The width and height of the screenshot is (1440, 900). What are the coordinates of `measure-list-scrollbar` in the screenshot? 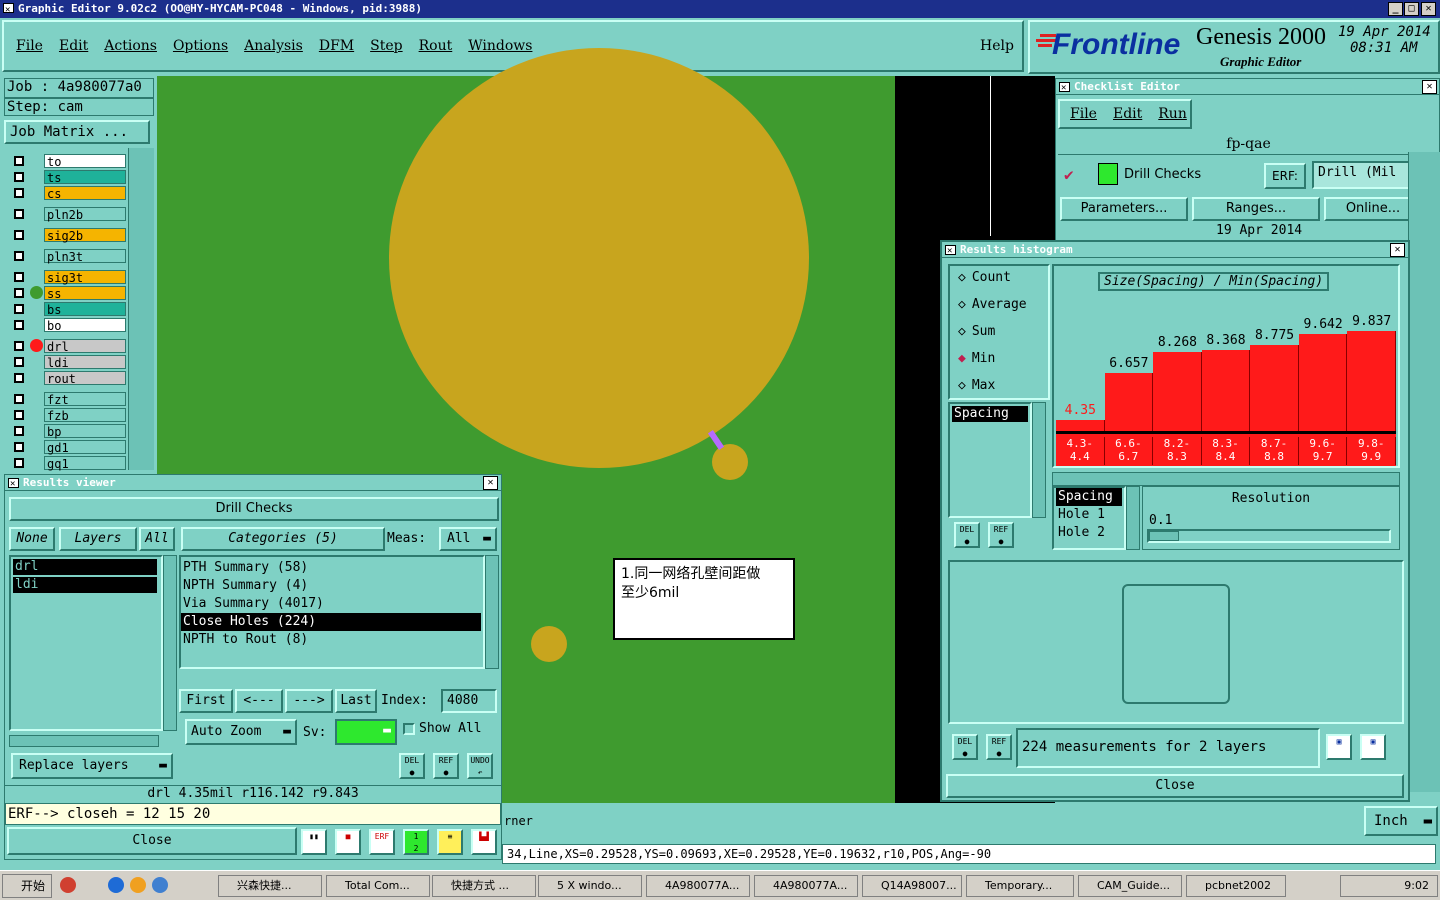 It's located at (1039, 460).